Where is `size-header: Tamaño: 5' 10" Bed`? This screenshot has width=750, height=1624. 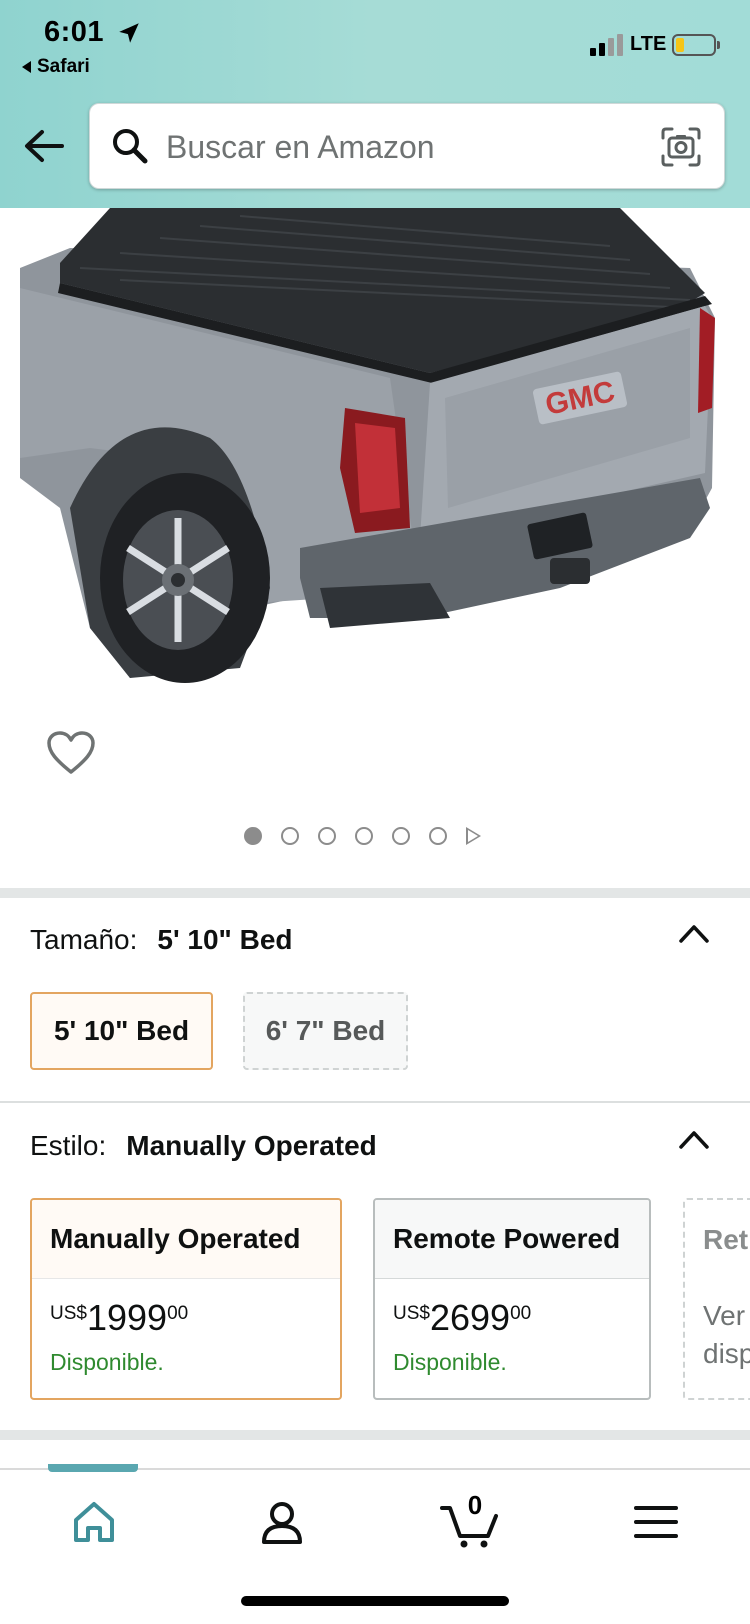 size-header: Tamaño: 5' 10" Bed is located at coordinates (161, 940).